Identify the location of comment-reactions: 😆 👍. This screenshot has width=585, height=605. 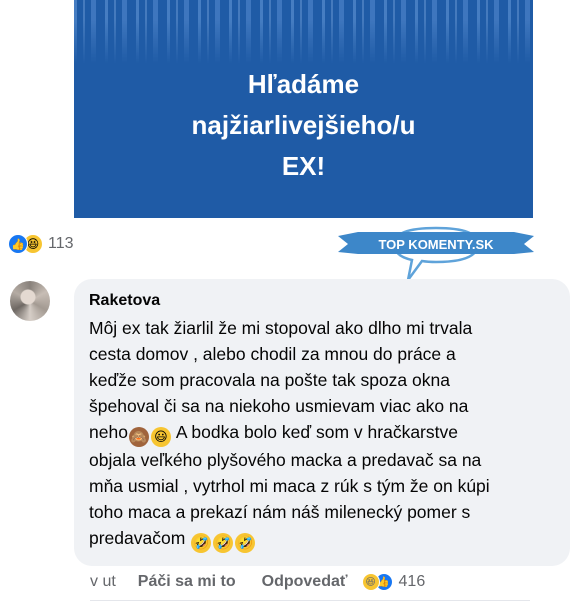
(377, 582).